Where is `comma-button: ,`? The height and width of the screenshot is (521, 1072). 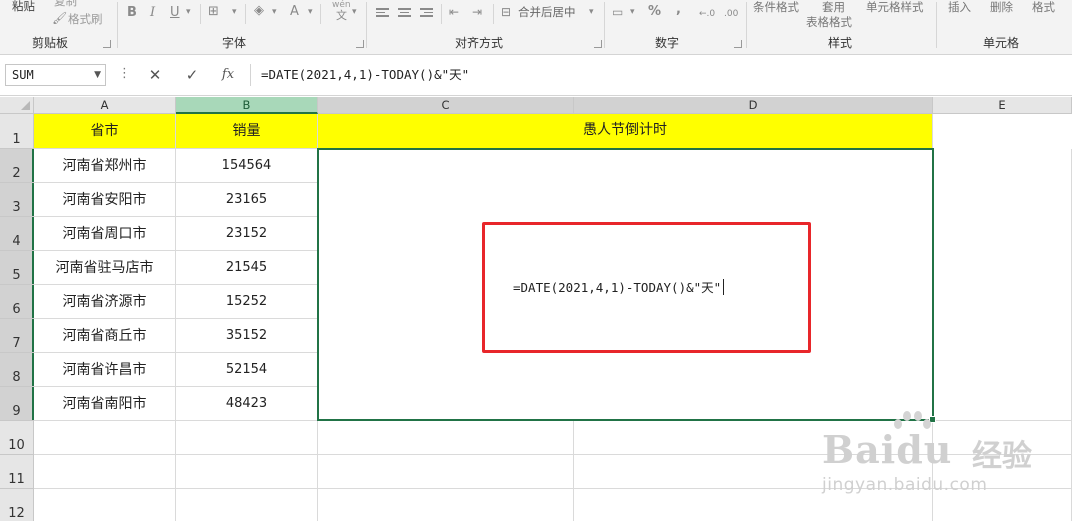 comma-button: , is located at coordinates (678, 10).